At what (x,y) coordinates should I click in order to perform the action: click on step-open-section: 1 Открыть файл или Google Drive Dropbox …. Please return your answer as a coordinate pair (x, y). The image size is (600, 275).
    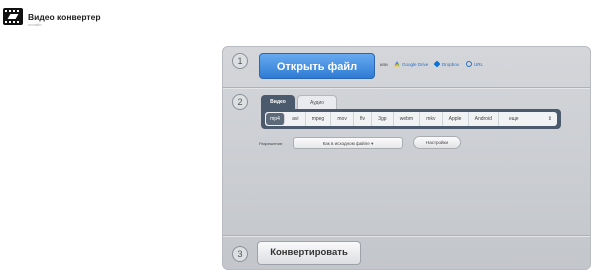
    Looking at the image, I should click on (406, 67).